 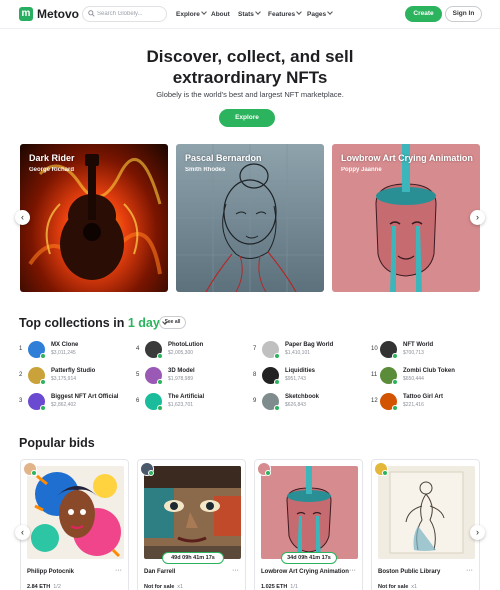 I want to click on collection-item: 7 Paper Bag World $1,410,101, so click(x=308, y=350).